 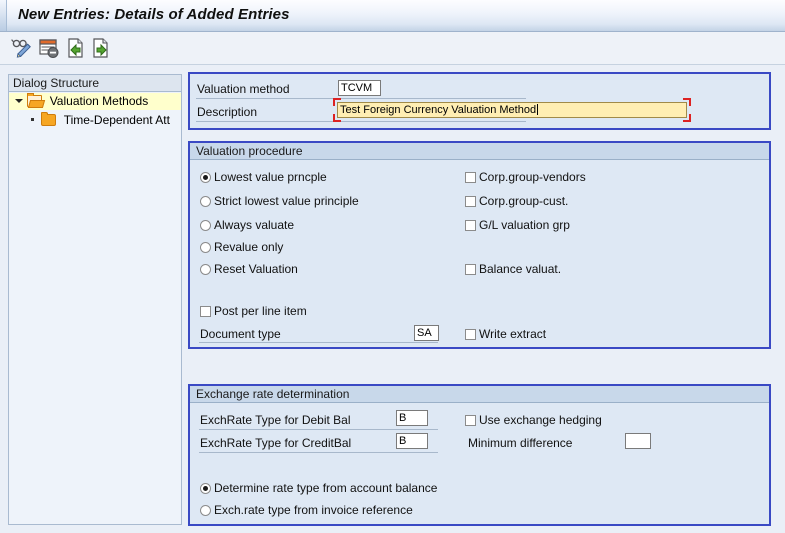 What do you see at coordinates (638, 441) in the screenshot?
I see `minimum-difference-input` at bounding box center [638, 441].